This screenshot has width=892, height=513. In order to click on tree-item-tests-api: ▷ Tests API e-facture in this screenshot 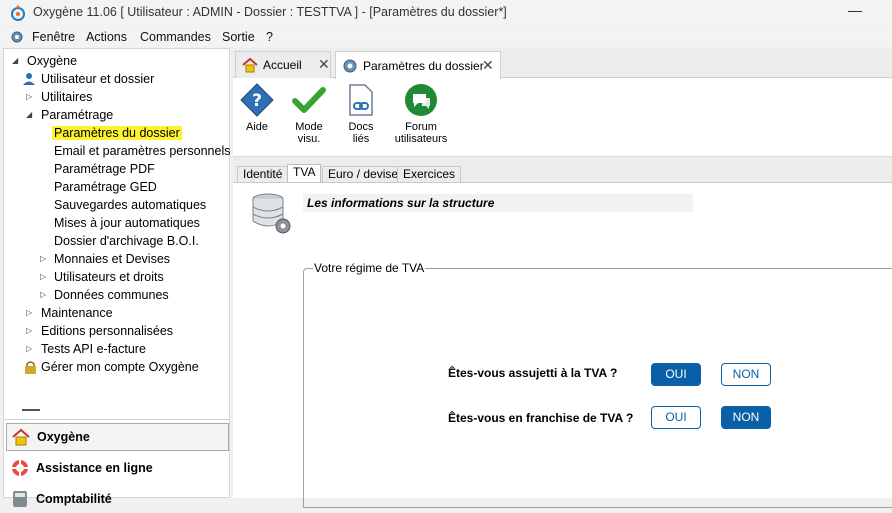, I will do `click(86, 349)`.